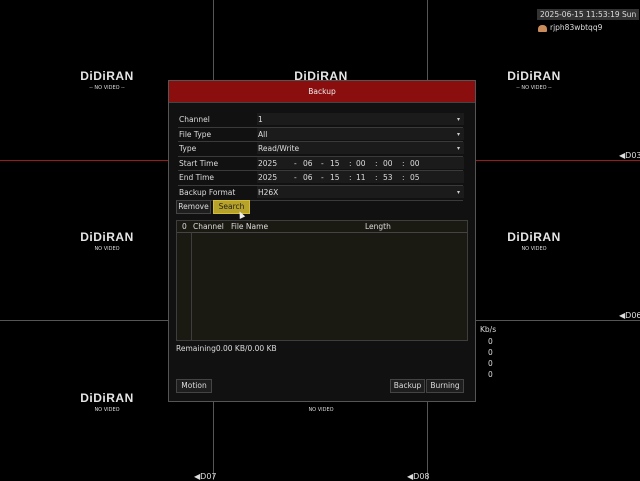 The image size is (640, 481). I want to click on channel-select: 1 ▾, so click(360, 119).